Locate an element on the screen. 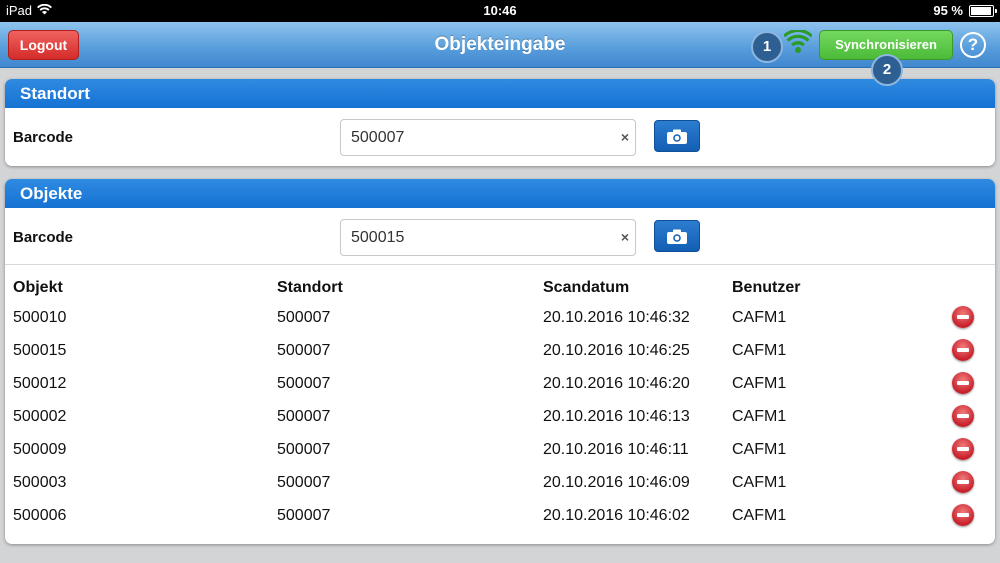 The height and width of the screenshot is (563, 1000). objekte-camera-button is located at coordinates (677, 236).